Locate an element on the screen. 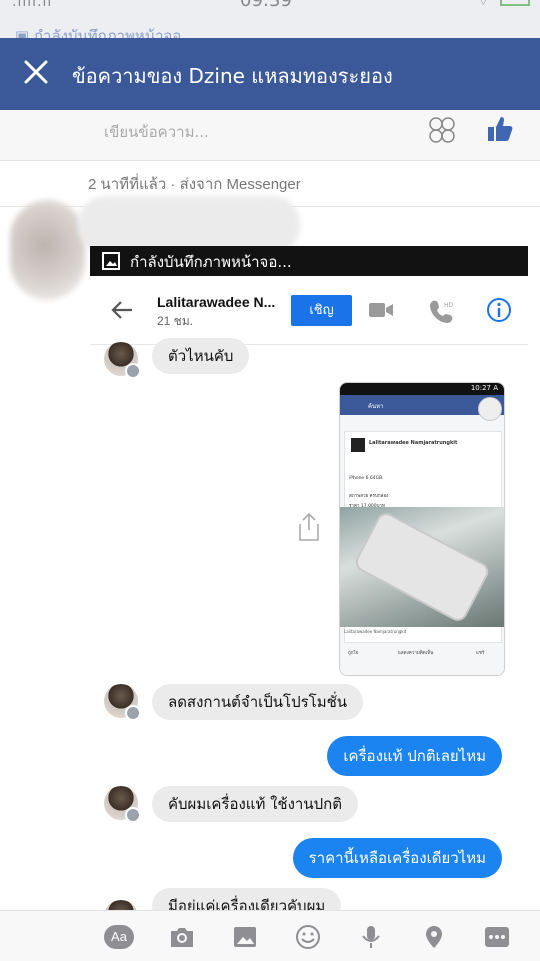 The image size is (540, 961). message-bubble-outgoing: เครื่องแท้ ปกติเลยไหม is located at coordinates (414, 756).